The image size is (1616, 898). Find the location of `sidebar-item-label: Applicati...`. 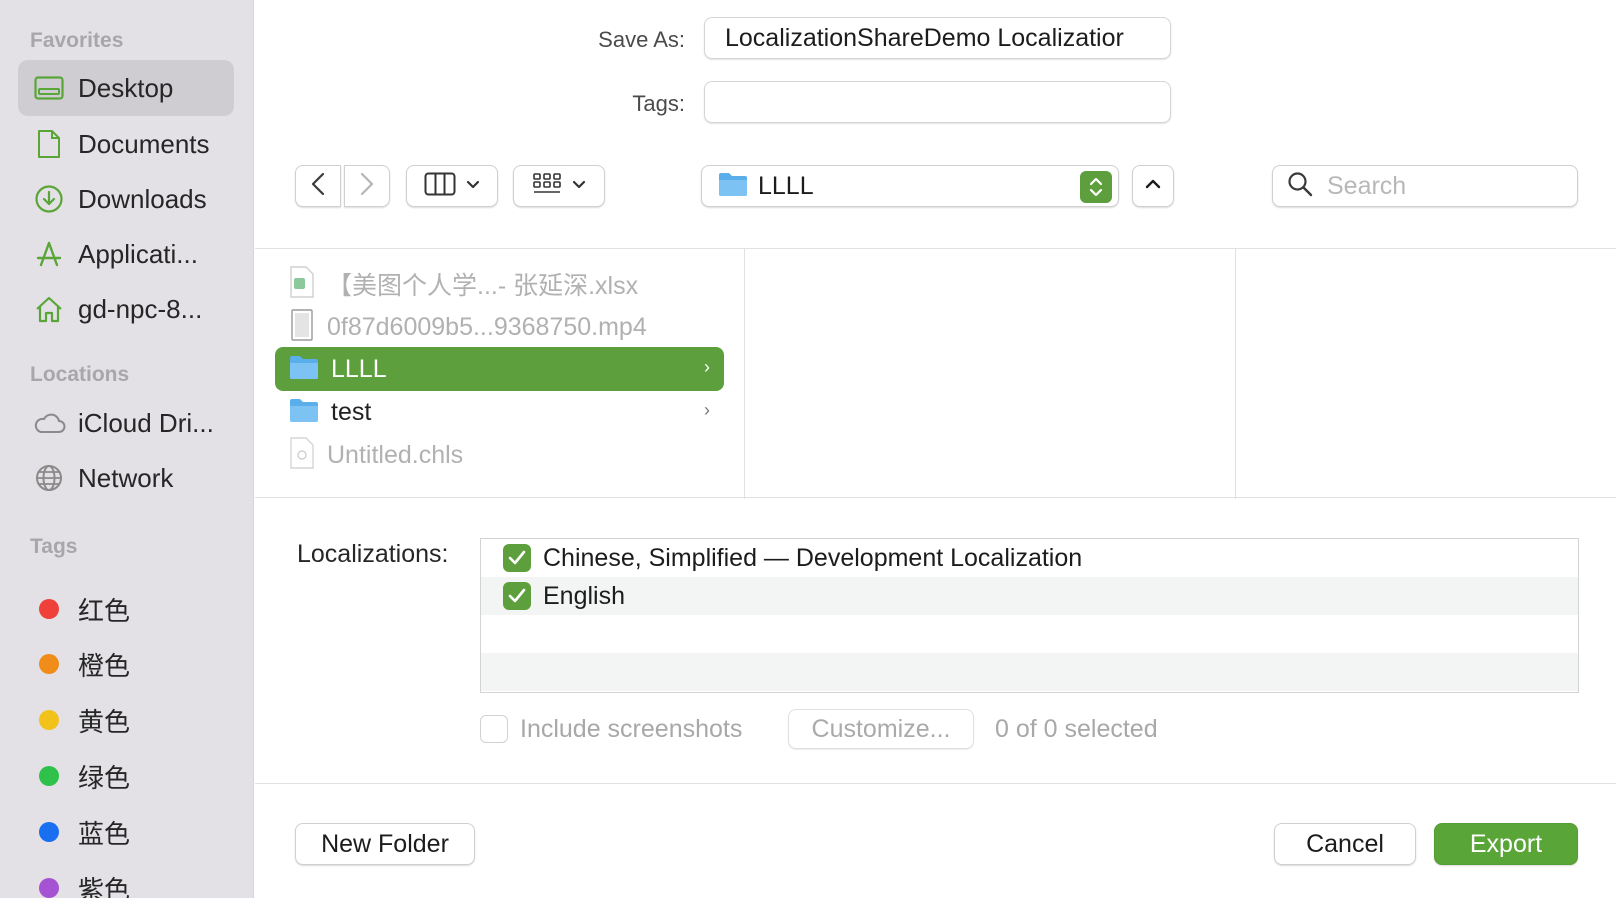

sidebar-item-label: Applicati... is located at coordinates (138, 253).